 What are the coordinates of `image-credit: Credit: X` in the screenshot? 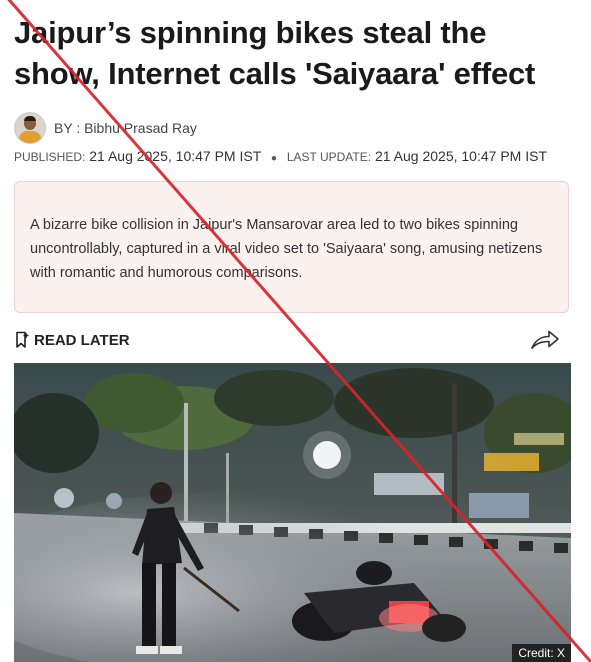 It's located at (541, 653).